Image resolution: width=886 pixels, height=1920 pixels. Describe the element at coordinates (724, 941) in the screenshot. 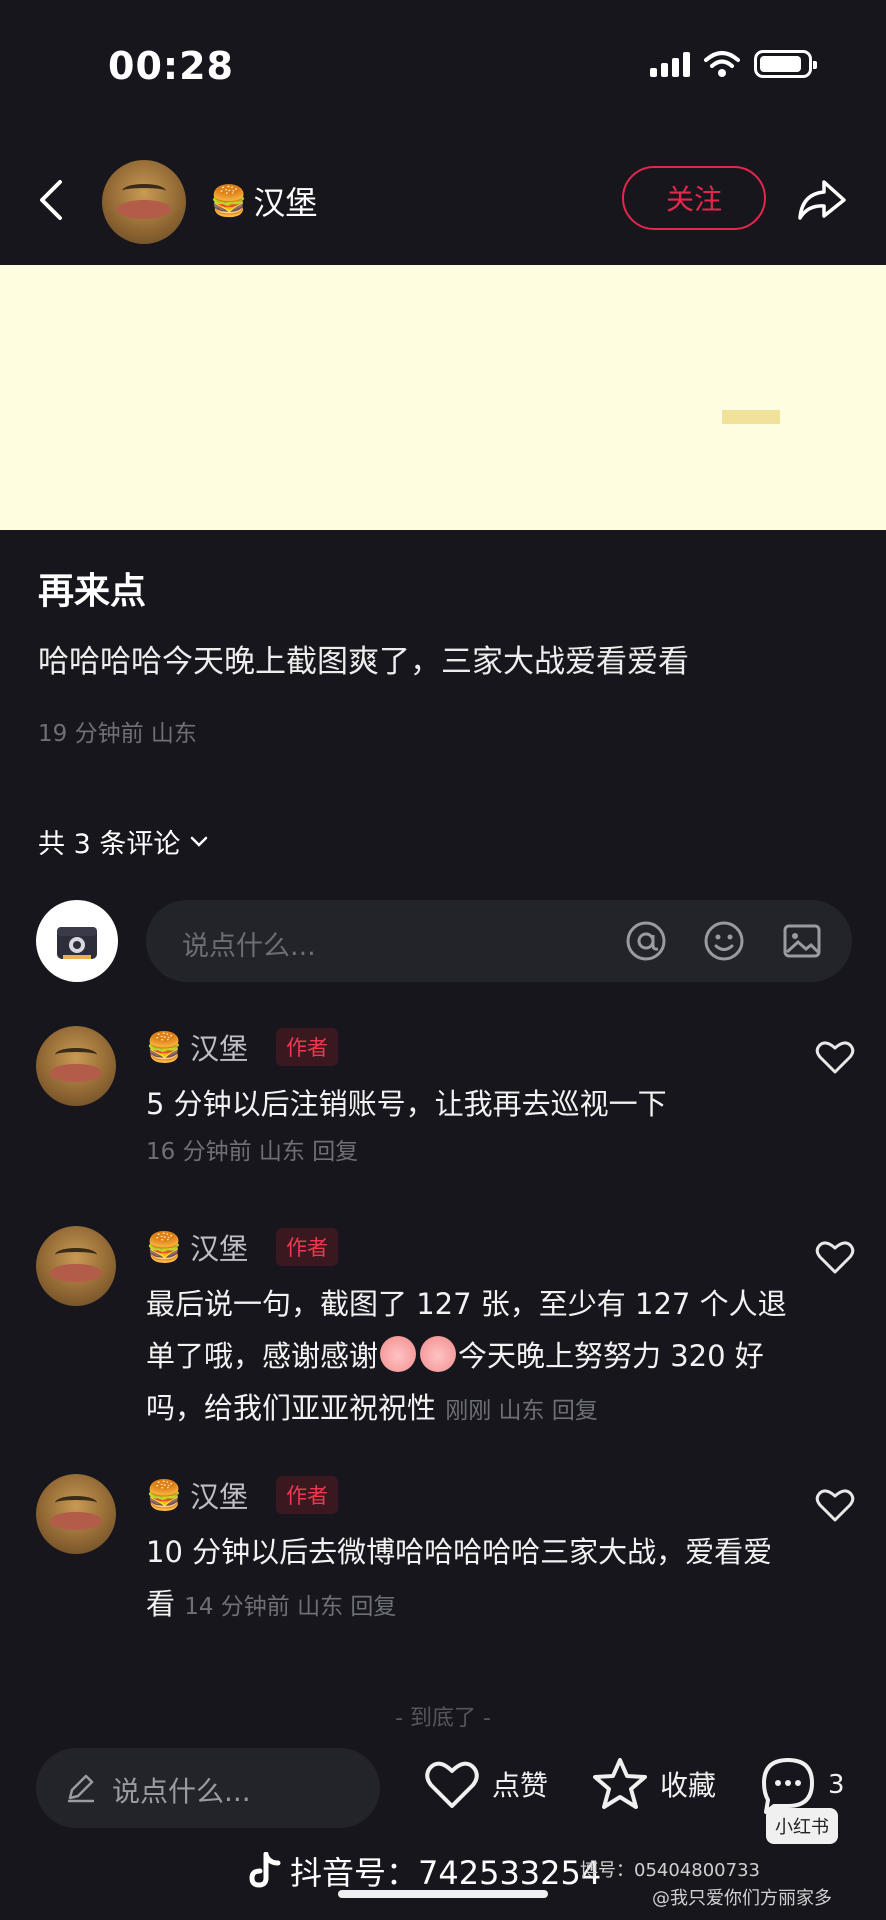

I see `emoji-icon` at that location.